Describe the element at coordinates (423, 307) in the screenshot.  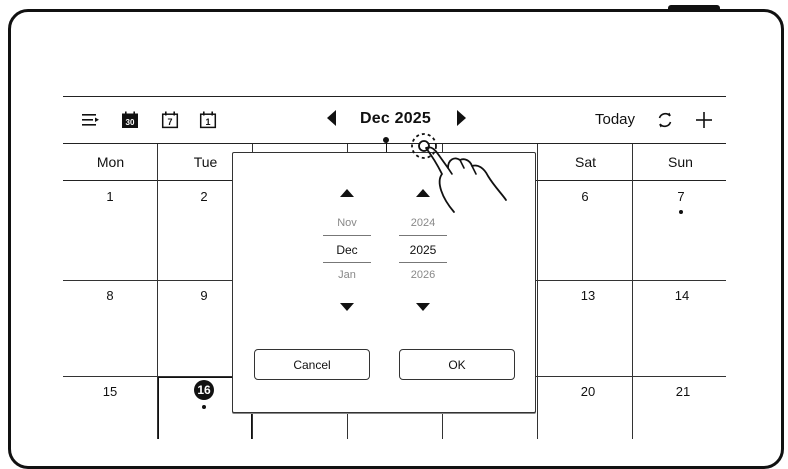
I see `year-down-arrow-icon` at that location.